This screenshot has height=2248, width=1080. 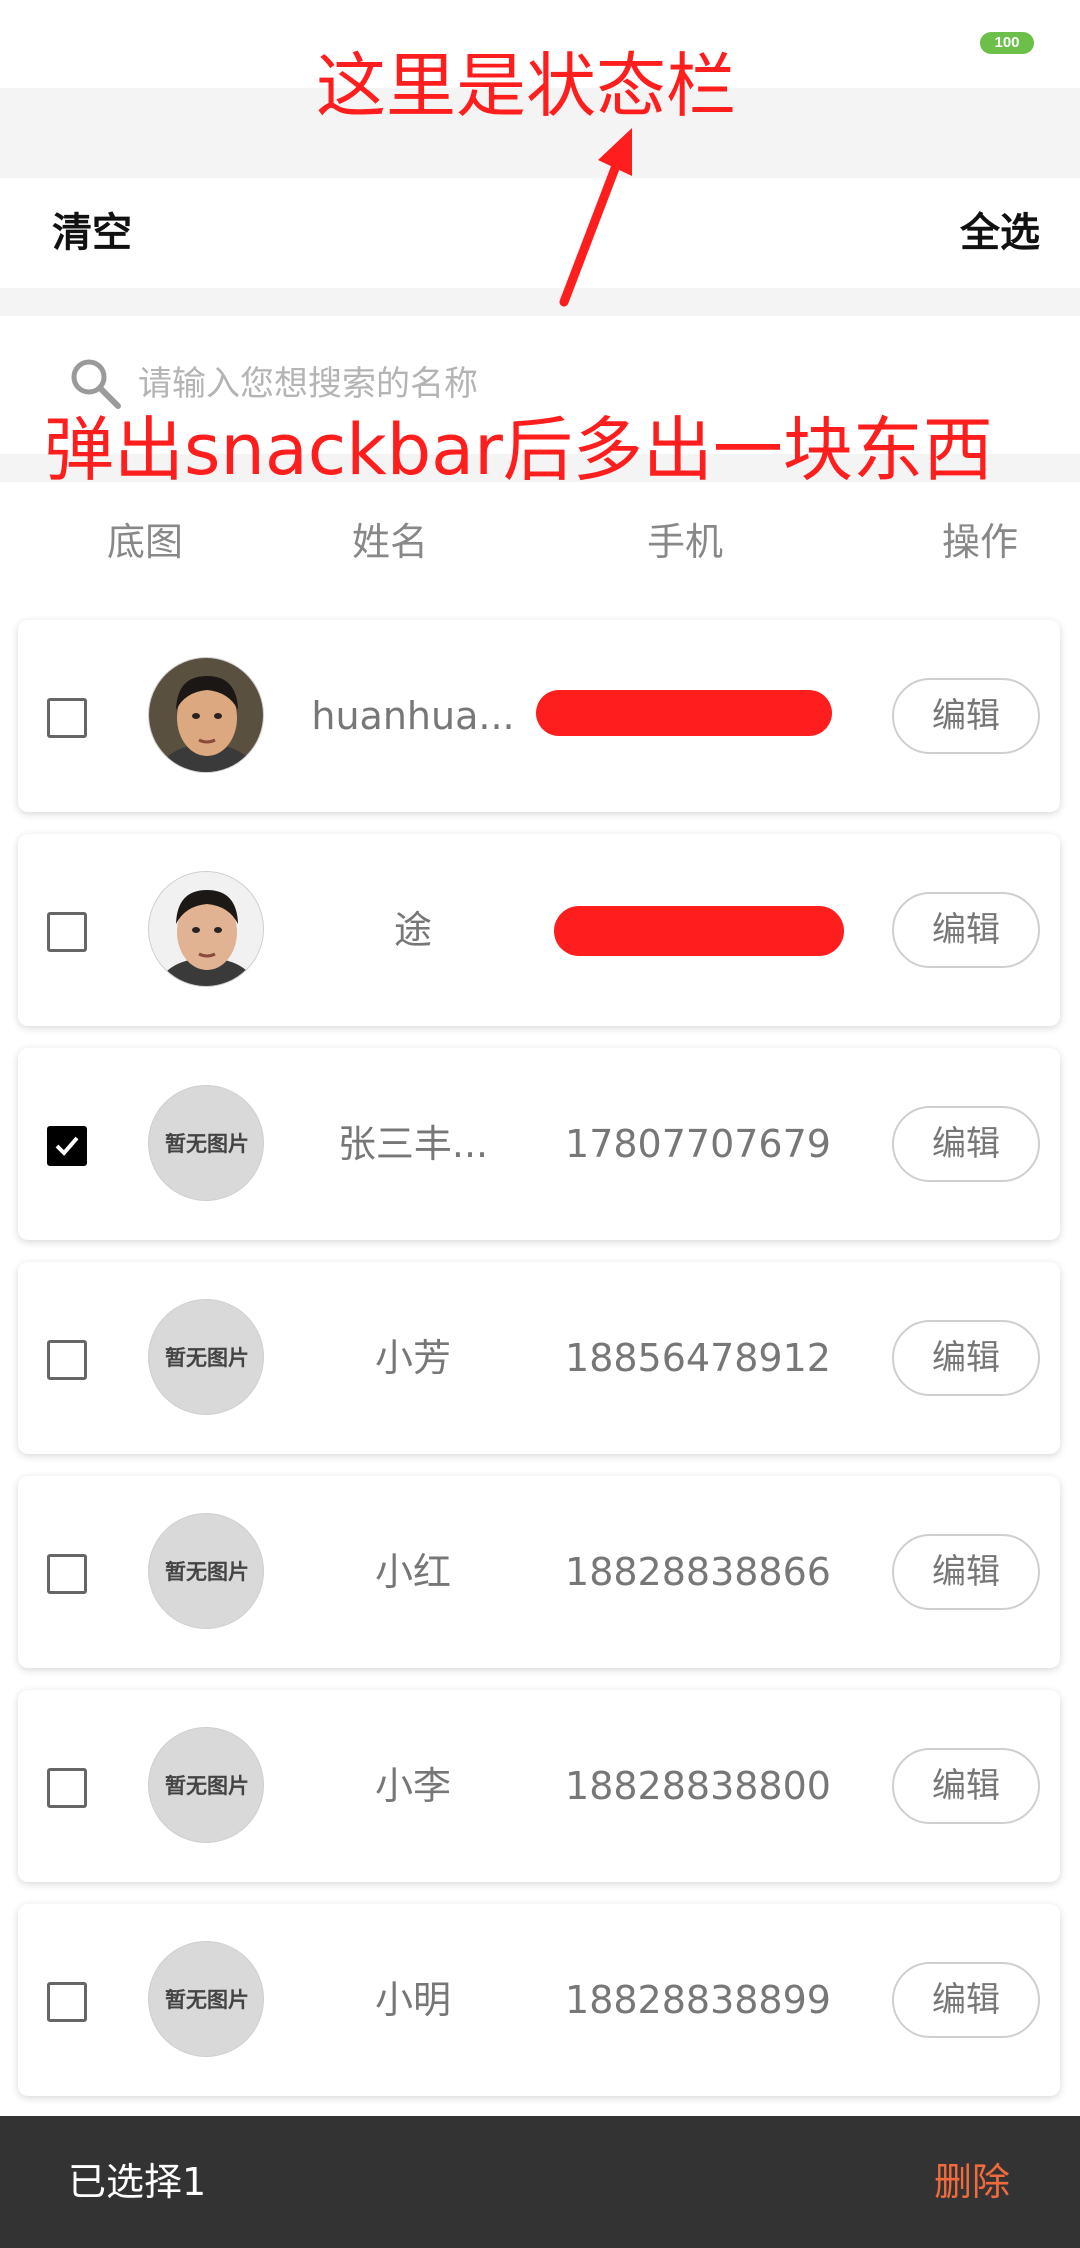 What do you see at coordinates (526, 86) in the screenshot?
I see `annotation-status-bar: 这里是状态栏` at bounding box center [526, 86].